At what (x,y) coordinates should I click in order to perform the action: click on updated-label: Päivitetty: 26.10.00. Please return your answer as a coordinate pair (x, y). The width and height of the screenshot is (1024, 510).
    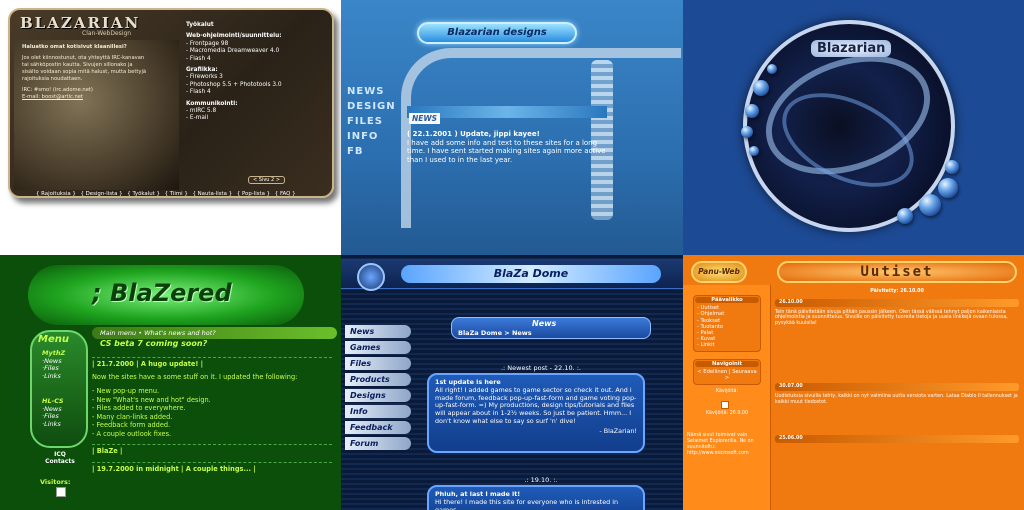
    Looking at the image, I should click on (897, 291).